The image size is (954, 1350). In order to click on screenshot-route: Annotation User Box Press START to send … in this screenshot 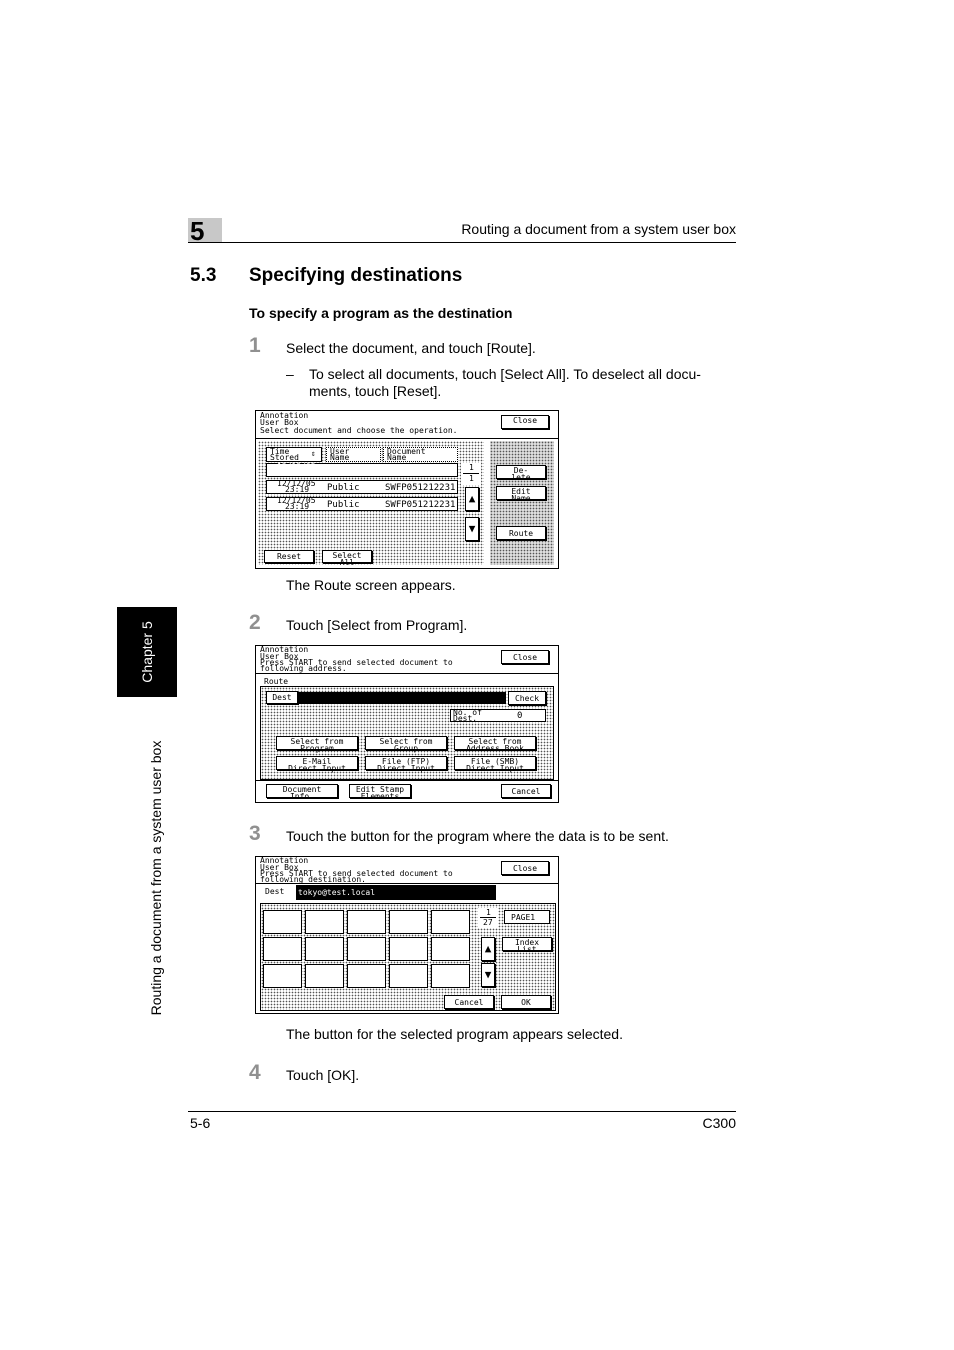, I will do `click(407, 724)`.